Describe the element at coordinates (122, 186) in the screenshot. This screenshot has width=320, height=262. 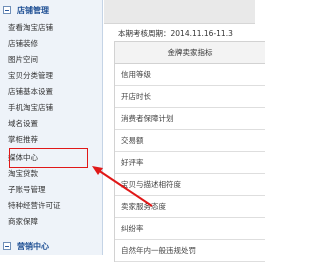
I see `red-arrow-icon` at that location.